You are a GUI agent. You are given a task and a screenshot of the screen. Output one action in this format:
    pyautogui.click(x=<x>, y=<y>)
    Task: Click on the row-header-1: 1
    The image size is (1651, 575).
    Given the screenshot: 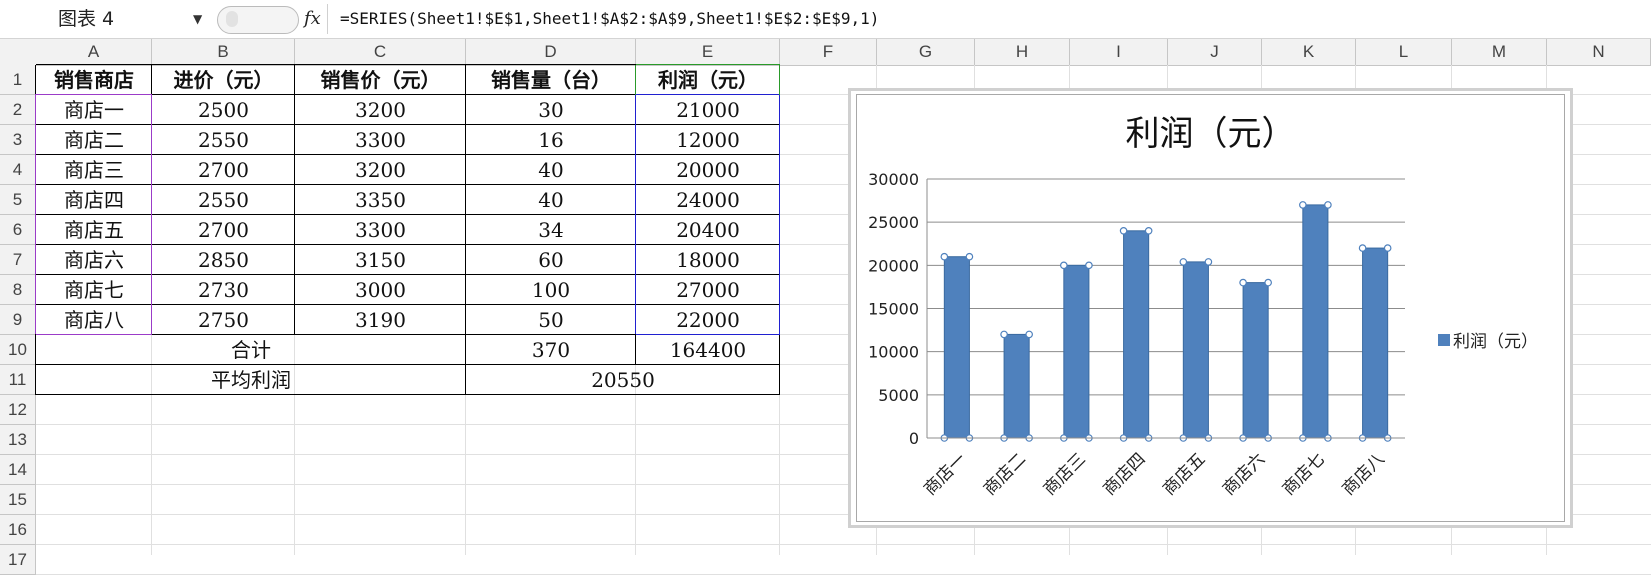 What is the action you would take?
    pyautogui.click(x=18, y=80)
    